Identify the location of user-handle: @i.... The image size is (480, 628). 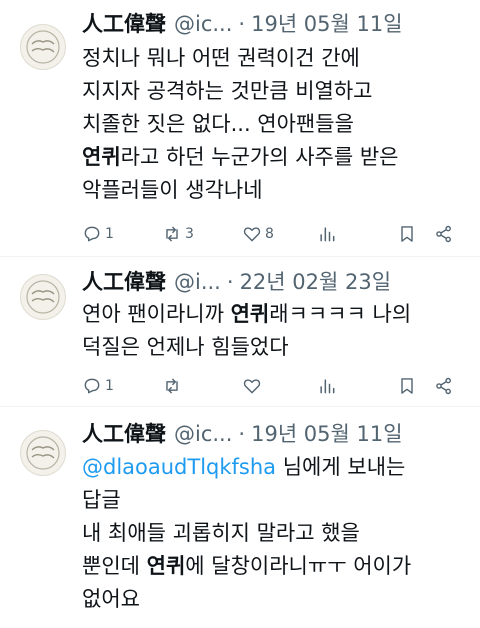
(197, 282).